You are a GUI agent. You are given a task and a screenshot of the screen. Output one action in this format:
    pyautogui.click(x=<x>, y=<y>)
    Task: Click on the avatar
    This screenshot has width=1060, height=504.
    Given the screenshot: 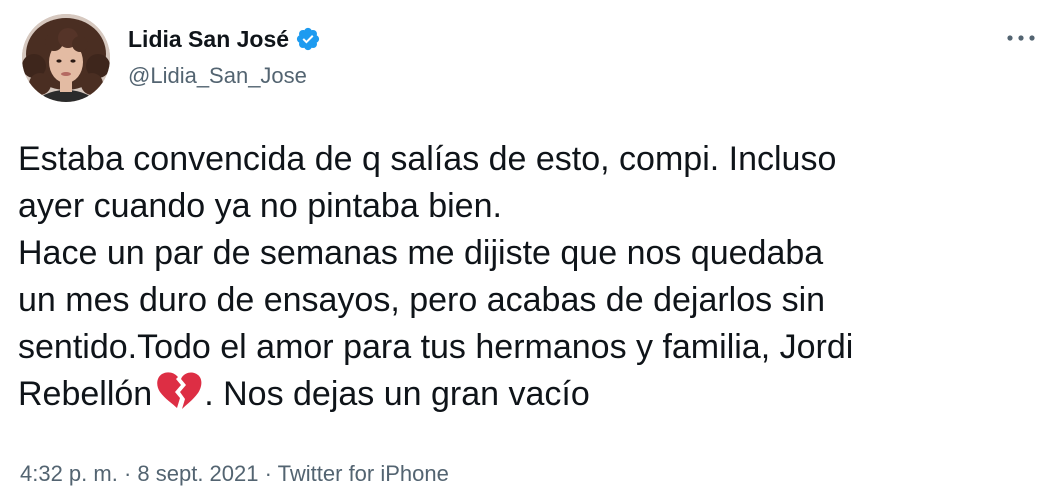 What is the action you would take?
    pyautogui.click(x=66, y=58)
    